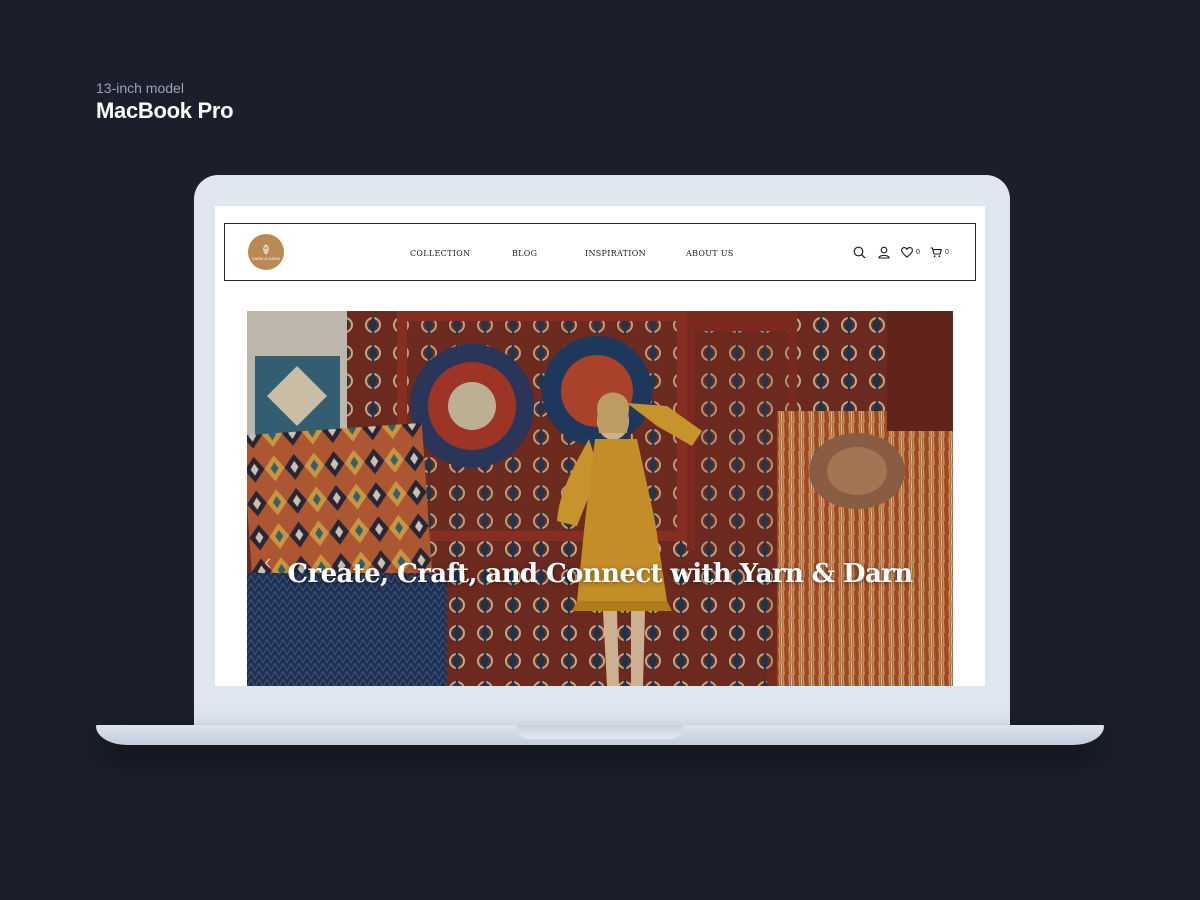  I want to click on laptop-base, so click(600, 735).